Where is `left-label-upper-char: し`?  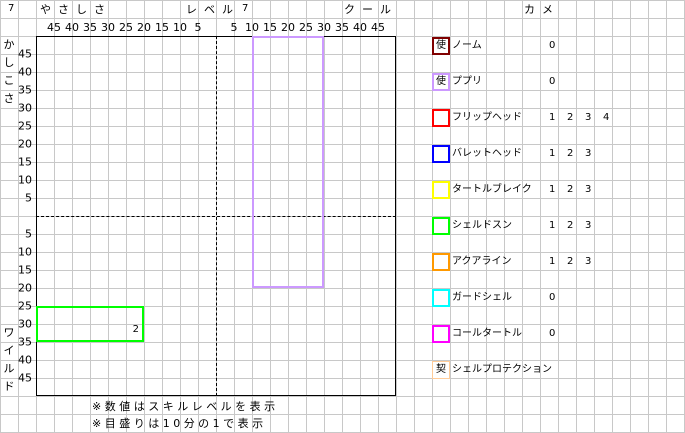 left-label-upper-char: し is located at coordinates (9, 62).